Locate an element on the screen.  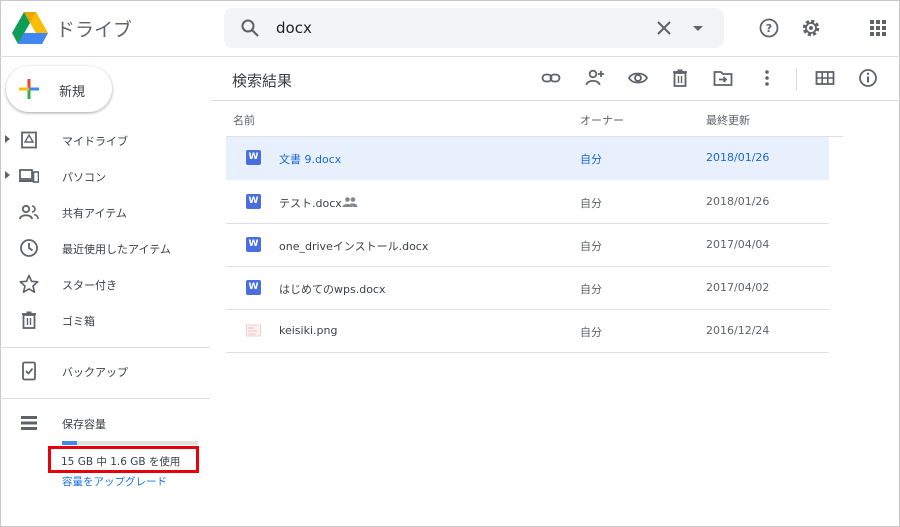
sidebar-item-computers: パソコン is located at coordinates (105, 176).